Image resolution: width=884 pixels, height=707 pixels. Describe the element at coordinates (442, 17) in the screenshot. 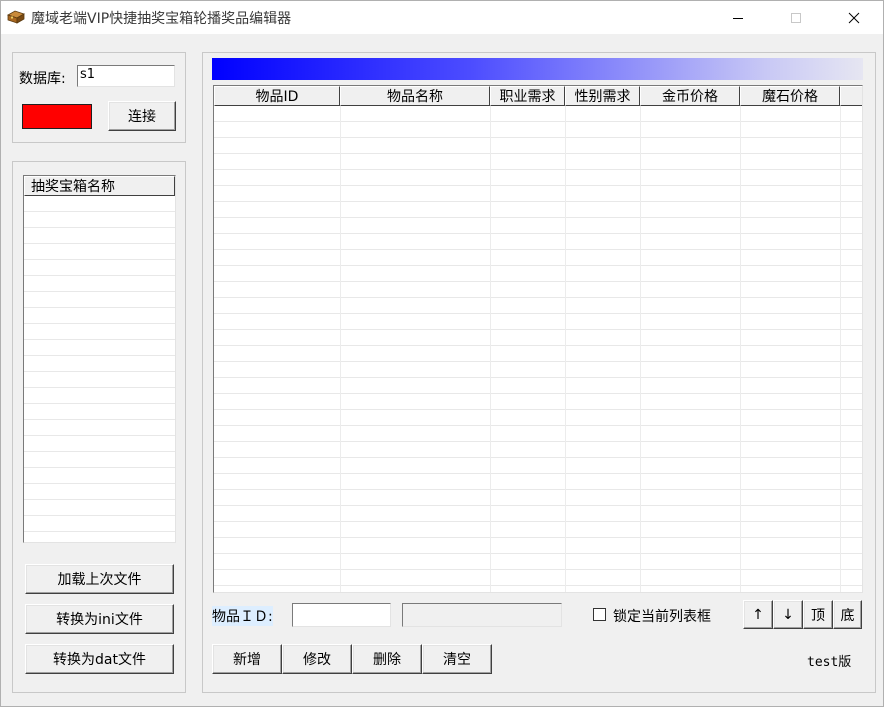

I see `title-bar: 魔域老端VIP快捷抽奖宝箱轮播奖品编辑器` at that location.